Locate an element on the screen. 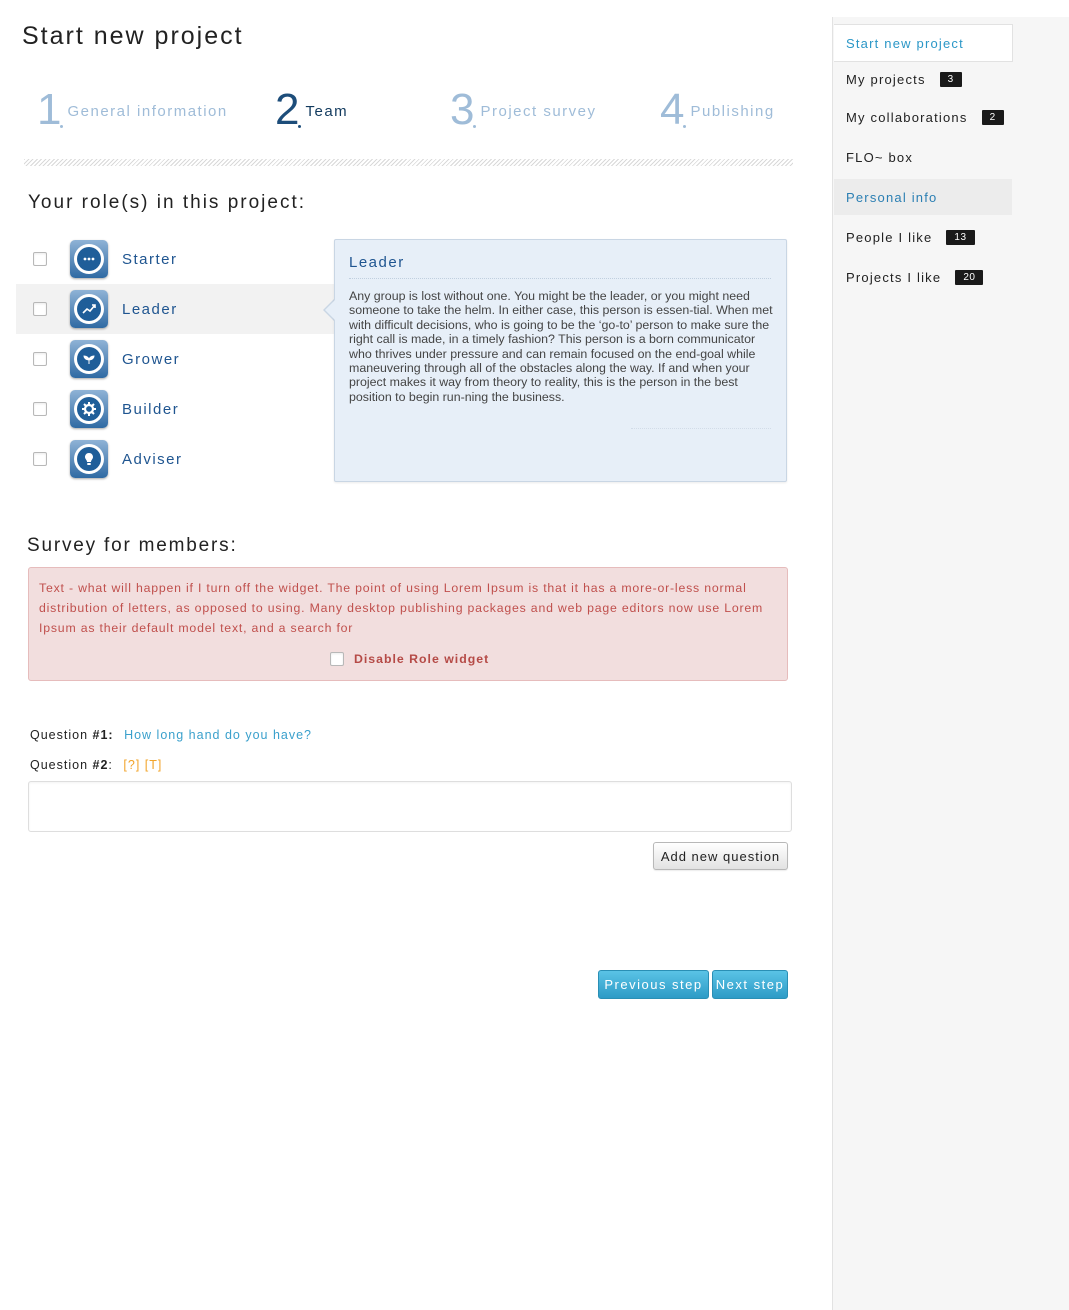 The width and height of the screenshot is (1069, 1310). sidebar-item-flo-box: FLO~ box is located at coordinates (923, 157).